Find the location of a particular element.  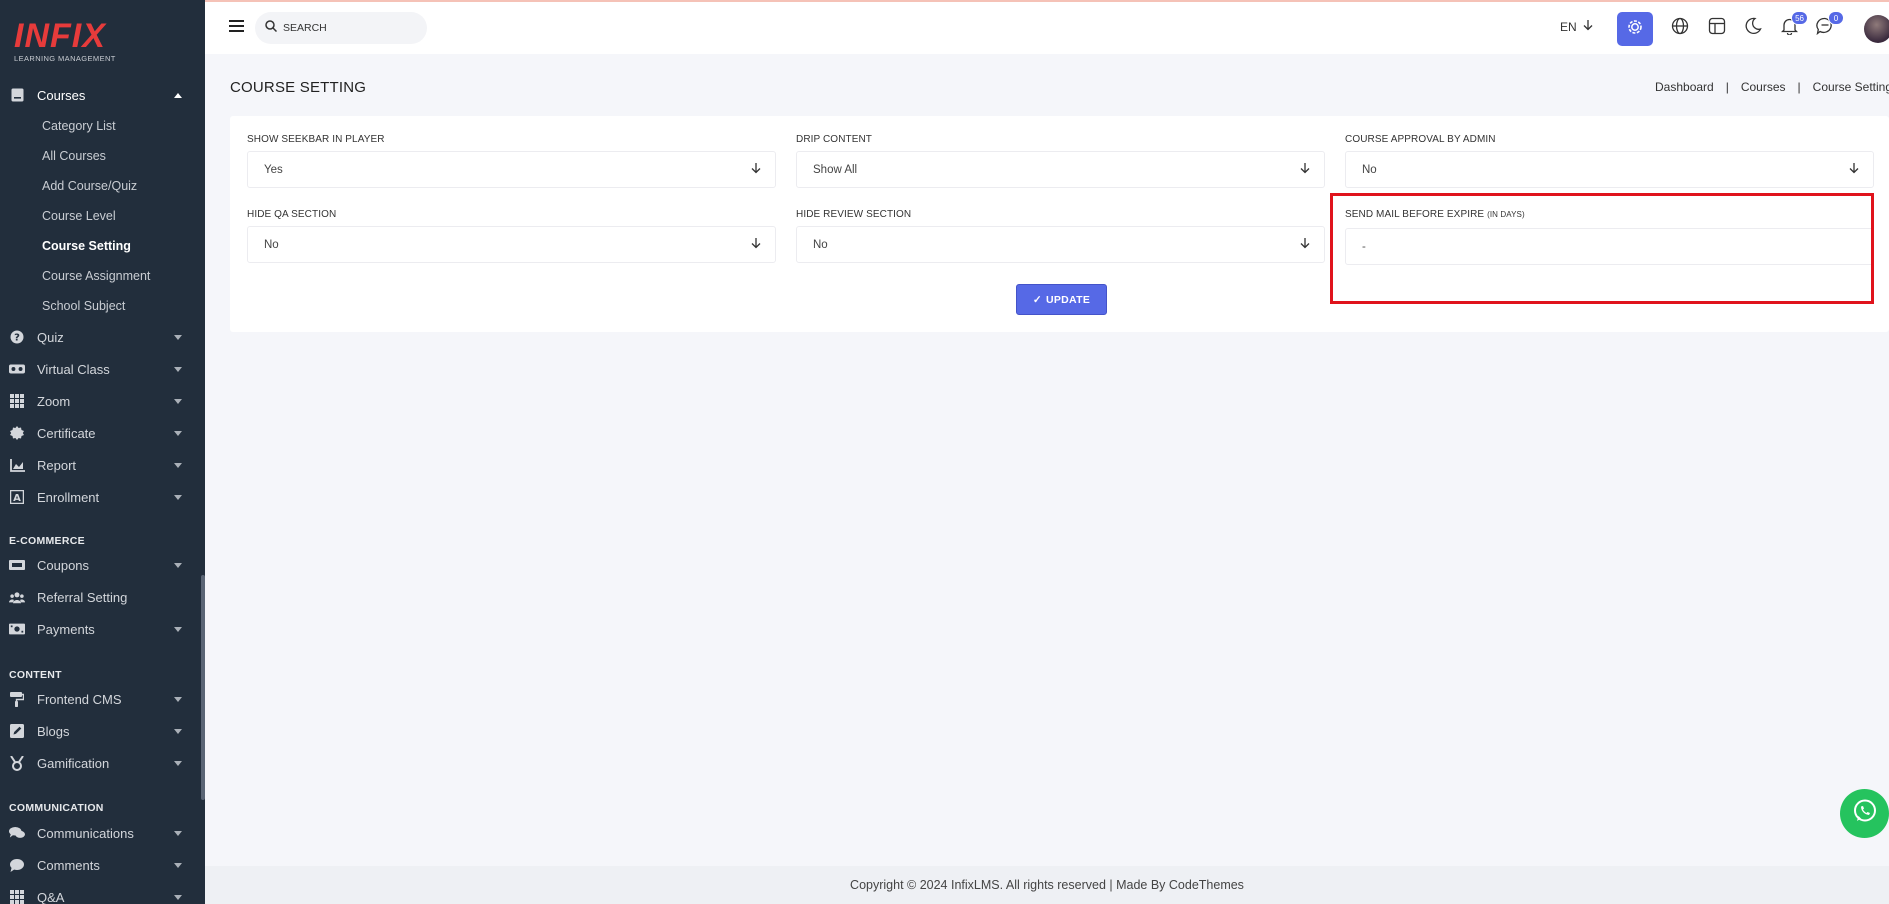

whatsapp-chat-button is located at coordinates (1864, 813).